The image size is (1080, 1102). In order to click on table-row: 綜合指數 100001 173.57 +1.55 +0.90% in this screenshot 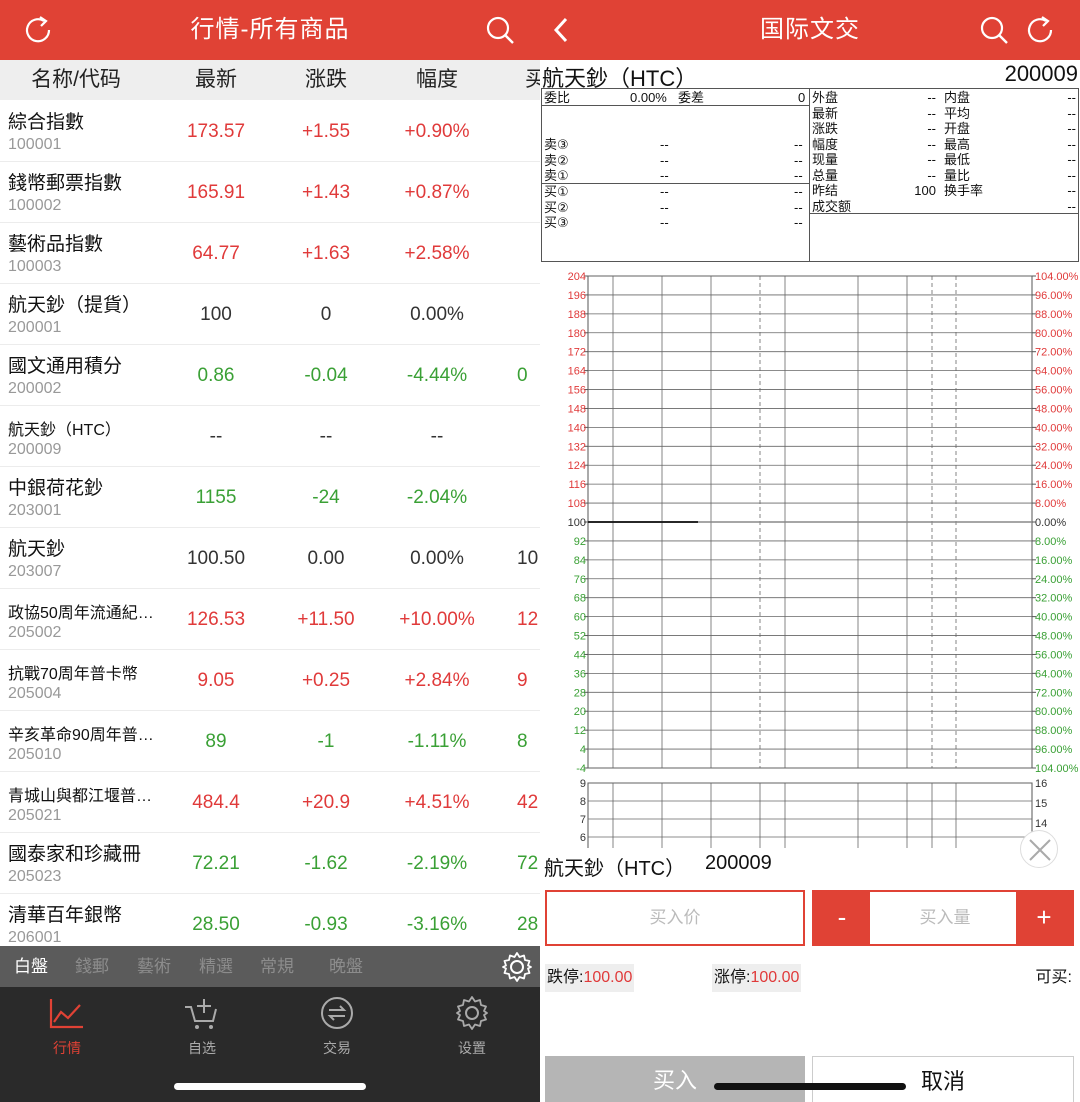, I will do `click(270, 131)`.